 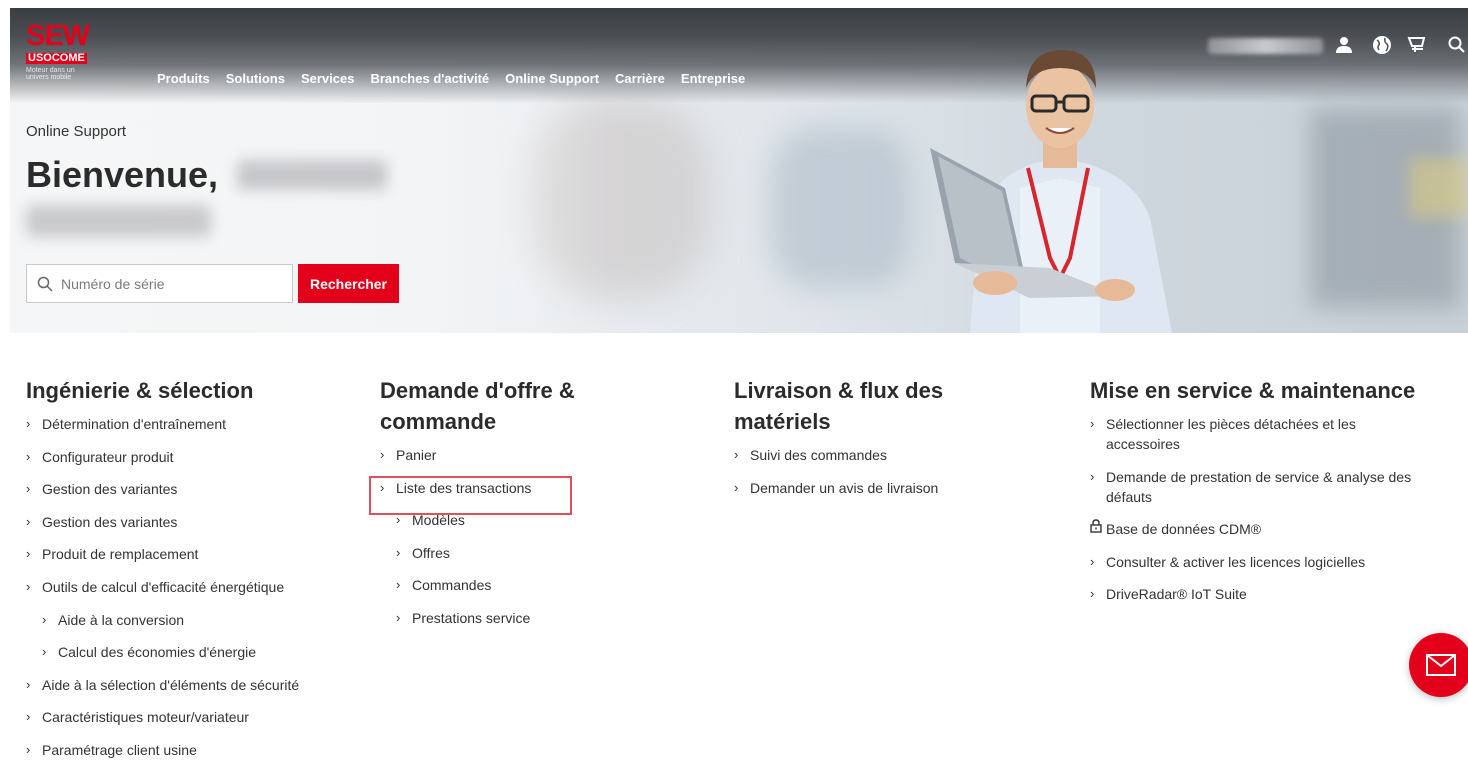 What do you see at coordinates (191, 750) in the screenshot?
I see `link-parametrage: › Paramétrage client usine` at bounding box center [191, 750].